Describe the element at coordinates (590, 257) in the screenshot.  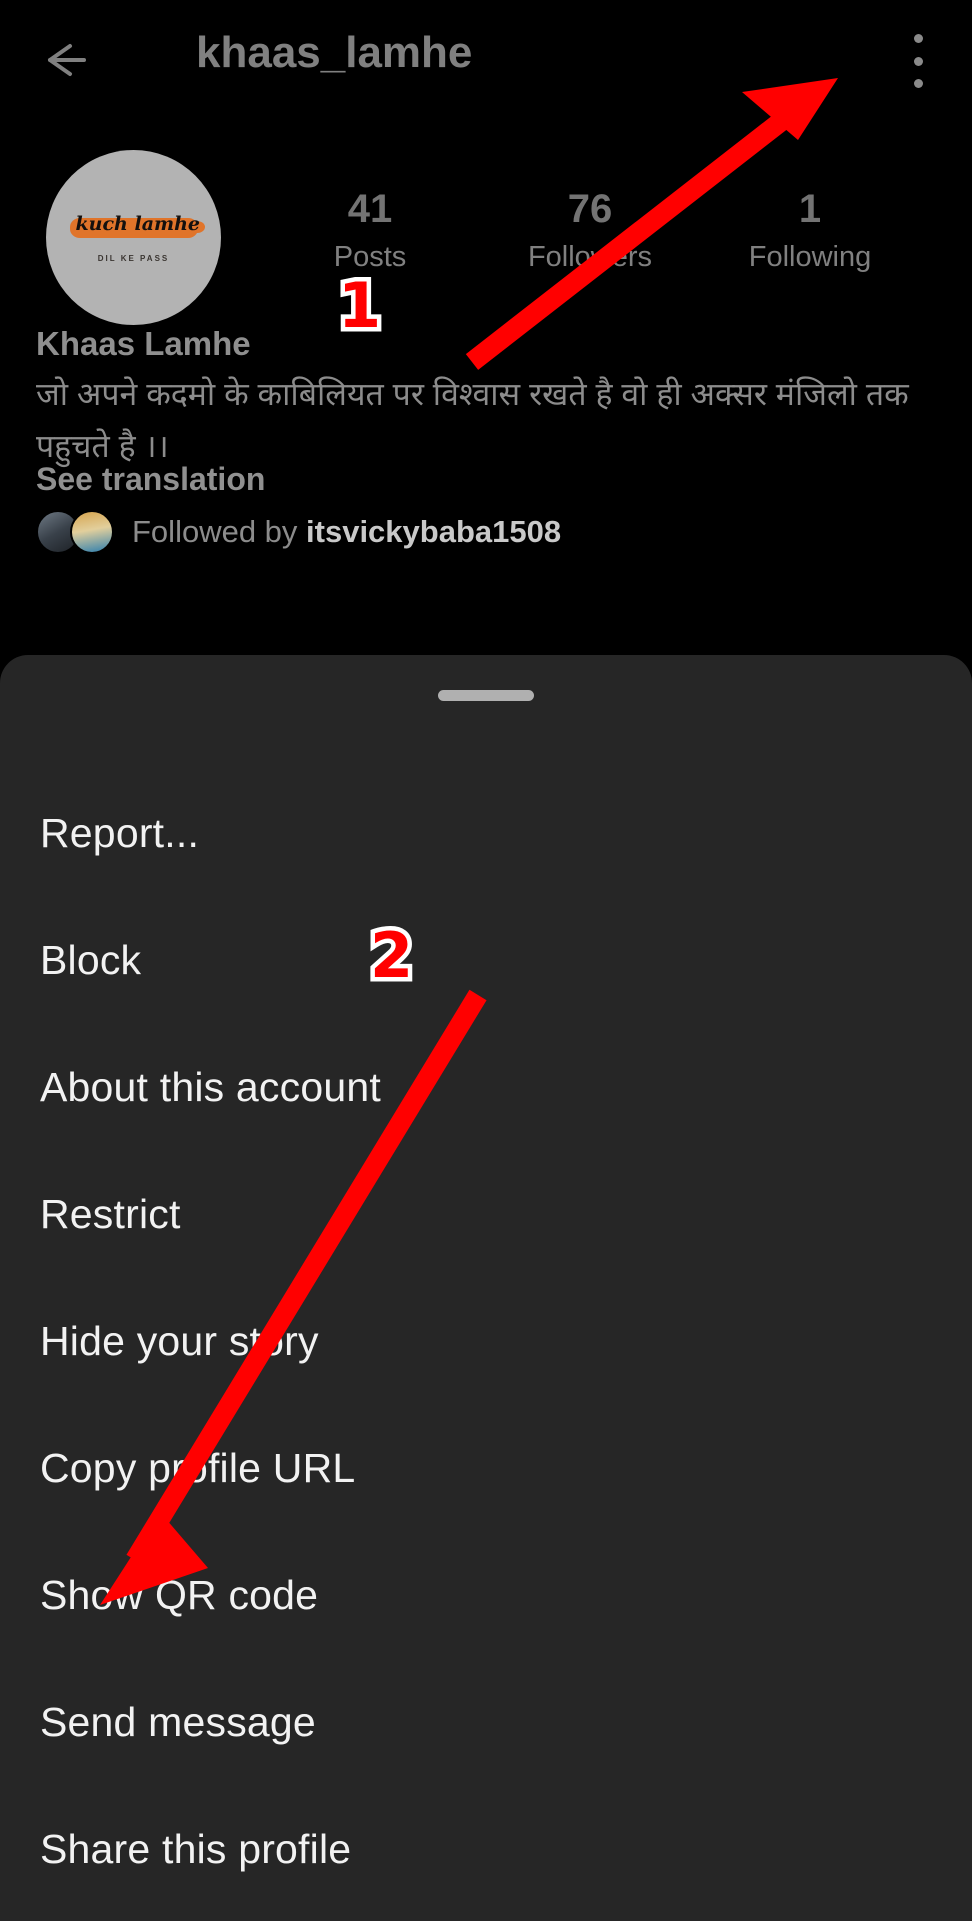
I see `stat-followers-label: Followers` at that location.